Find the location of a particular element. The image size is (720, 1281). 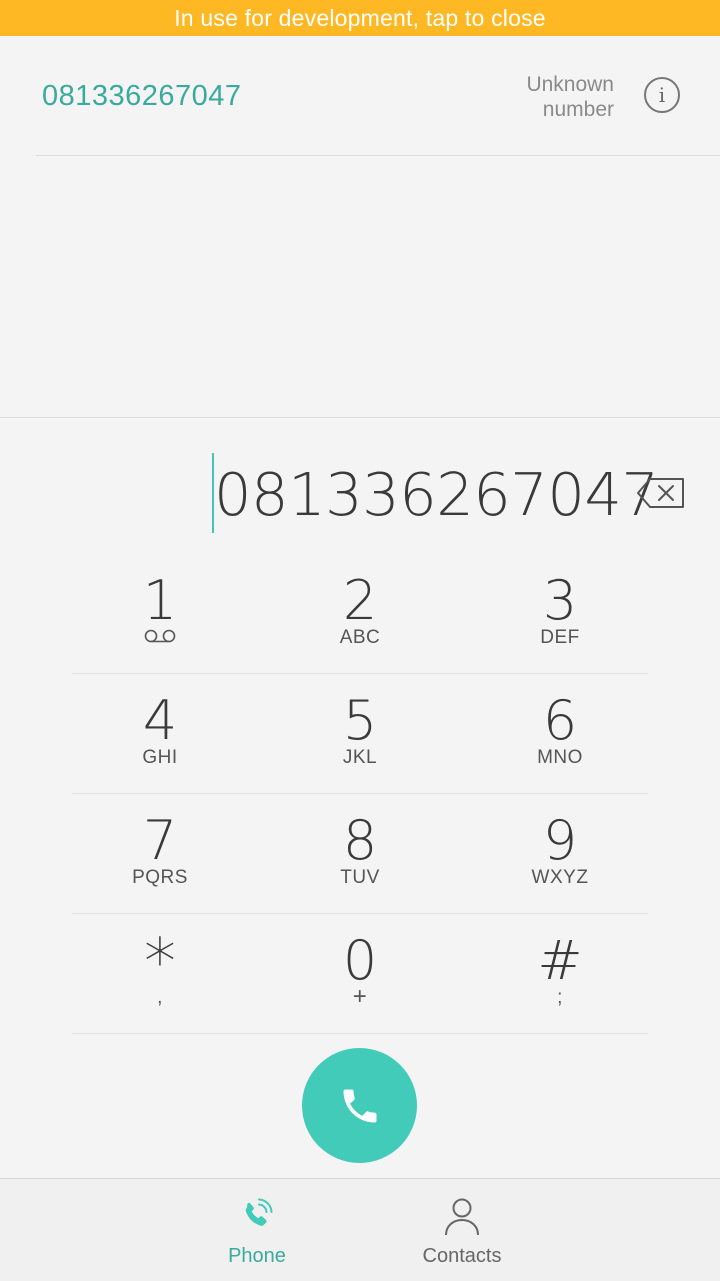

key-digit: 0 is located at coordinates (360, 960).